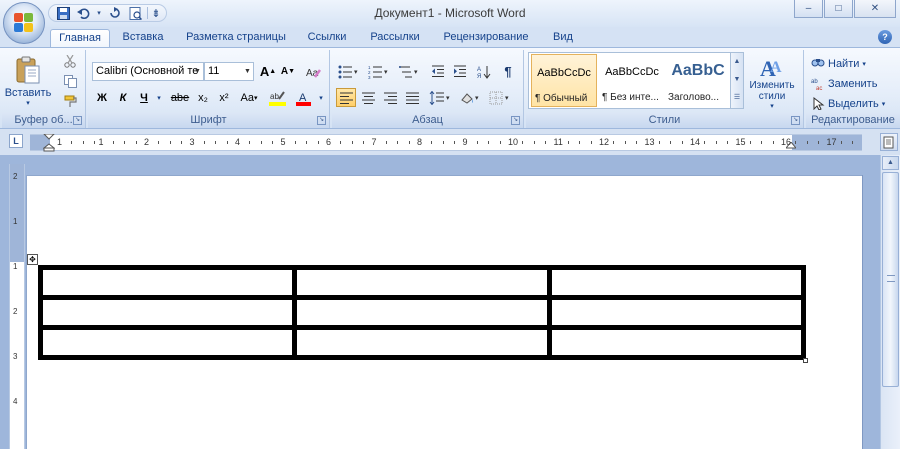 The height and width of the screenshot is (449, 900). I want to click on font-name-combo: Calibri (Основной те ▼, so click(148, 71).